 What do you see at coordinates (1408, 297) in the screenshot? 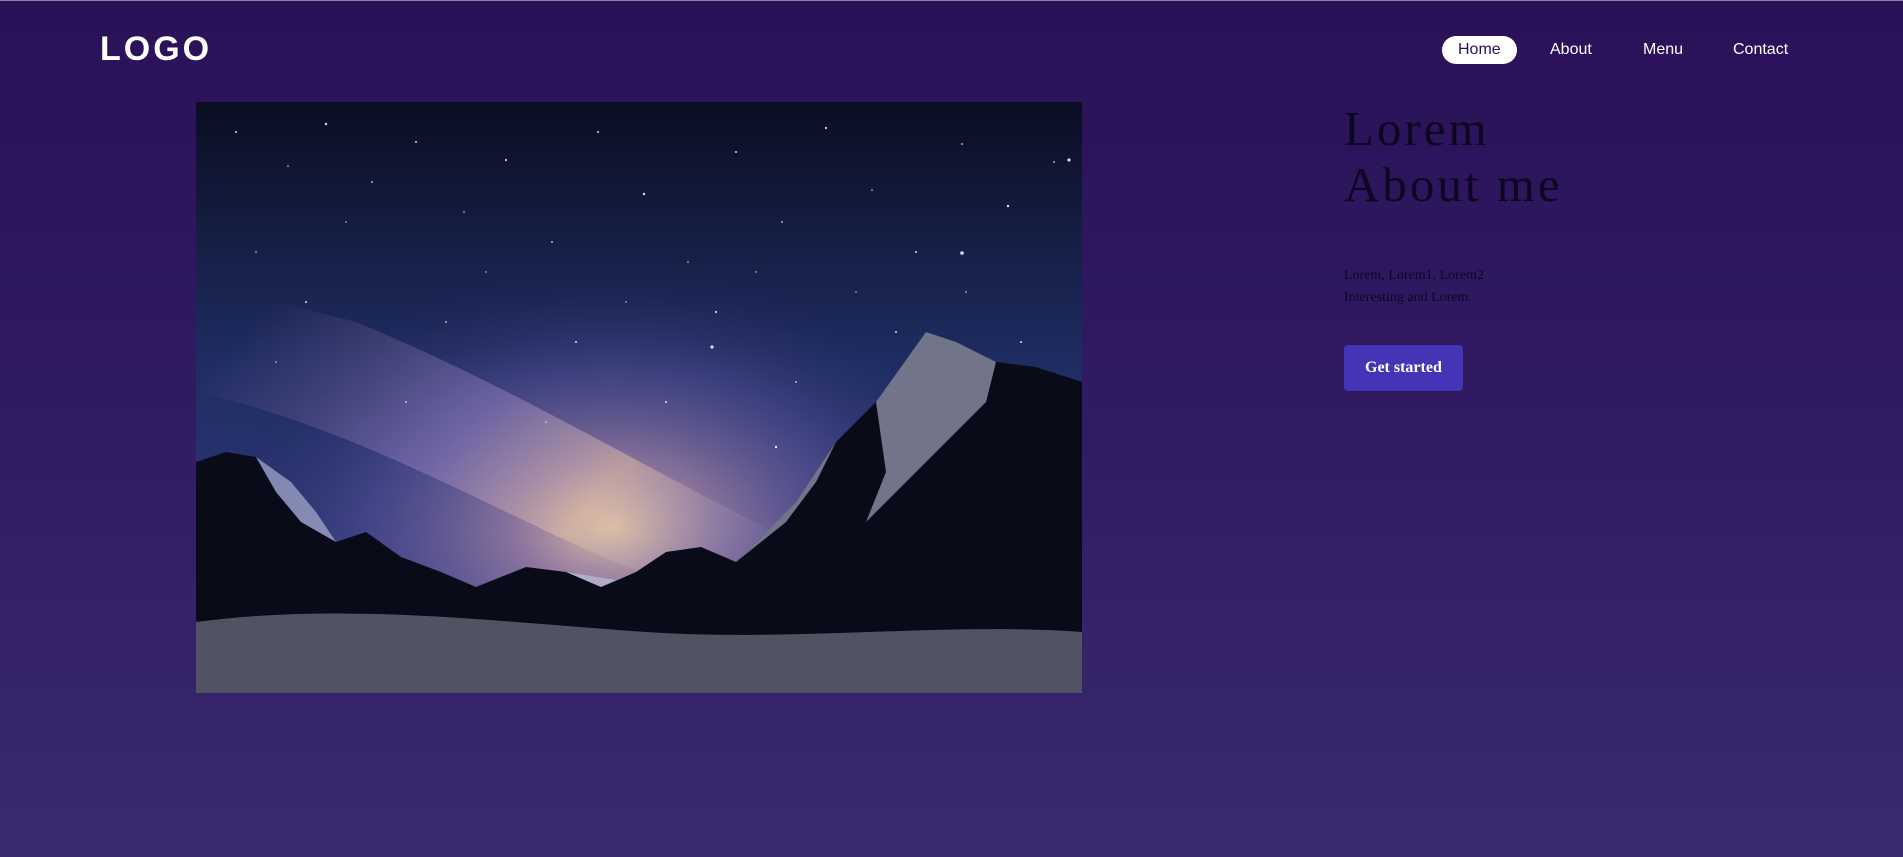
I see `hero-description-line-2: Interesting and Lorem.` at bounding box center [1408, 297].